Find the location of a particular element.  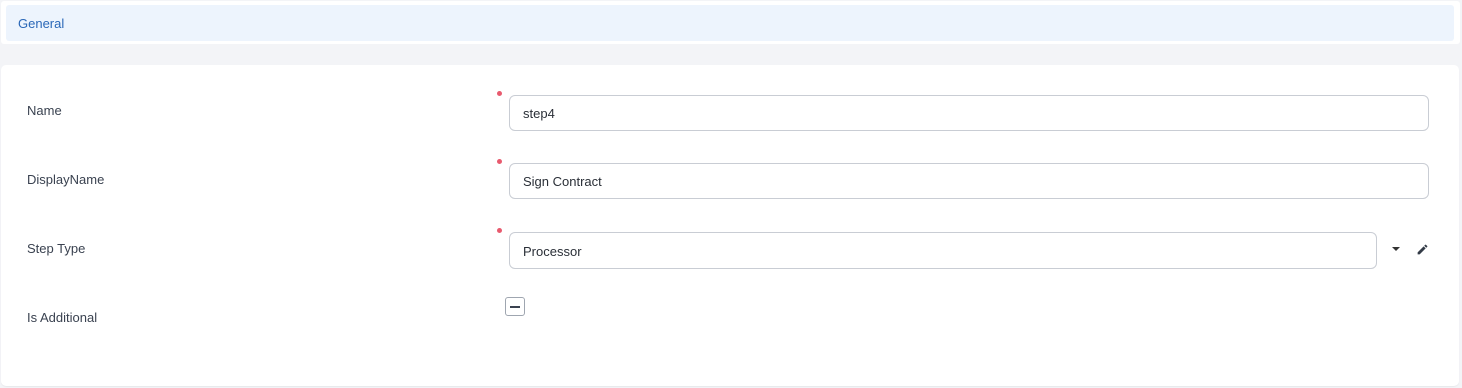

step-type-label: Step Type is located at coordinates (56, 248).